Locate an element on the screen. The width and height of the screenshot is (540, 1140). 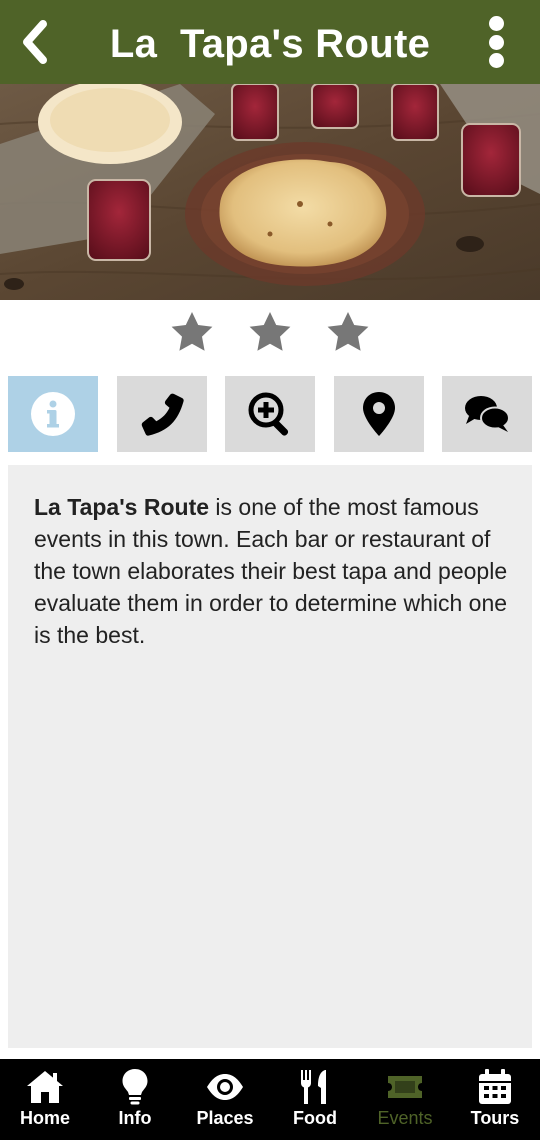
nav-item-places: Places is located at coordinates (225, 1099).